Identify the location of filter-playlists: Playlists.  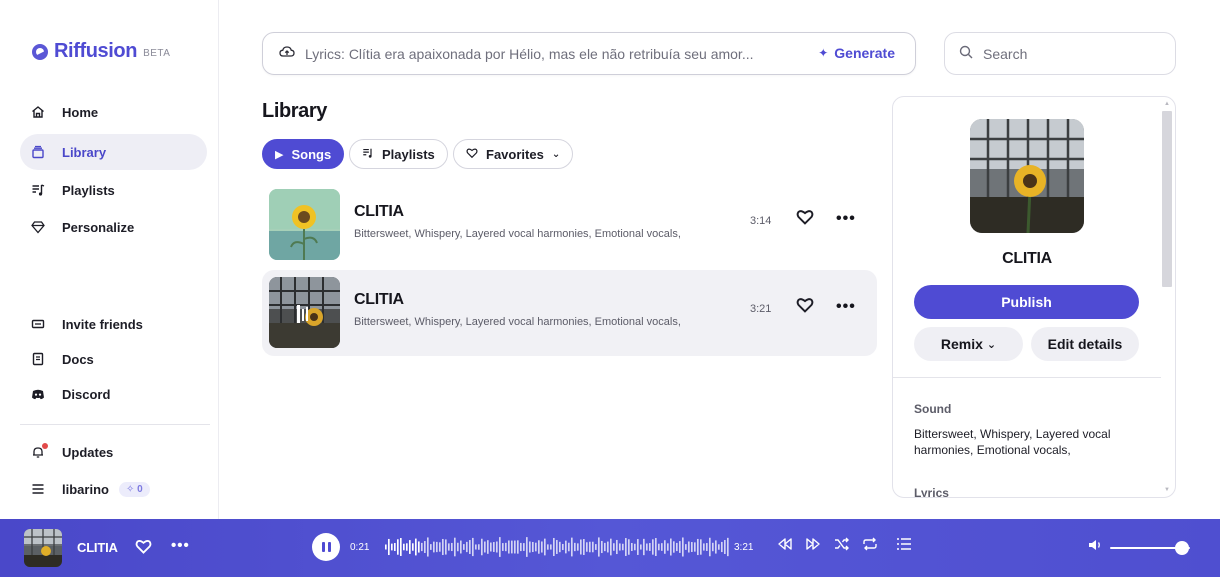
(398, 154).